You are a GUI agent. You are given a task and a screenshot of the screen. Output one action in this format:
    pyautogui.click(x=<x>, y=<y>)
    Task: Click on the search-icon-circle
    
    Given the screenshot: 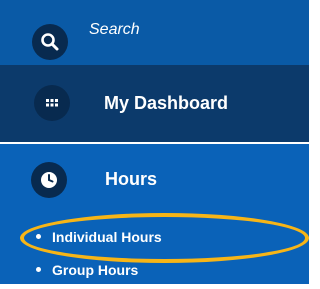 What is the action you would take?
    pyautogui.click(x=50, y=42)
    